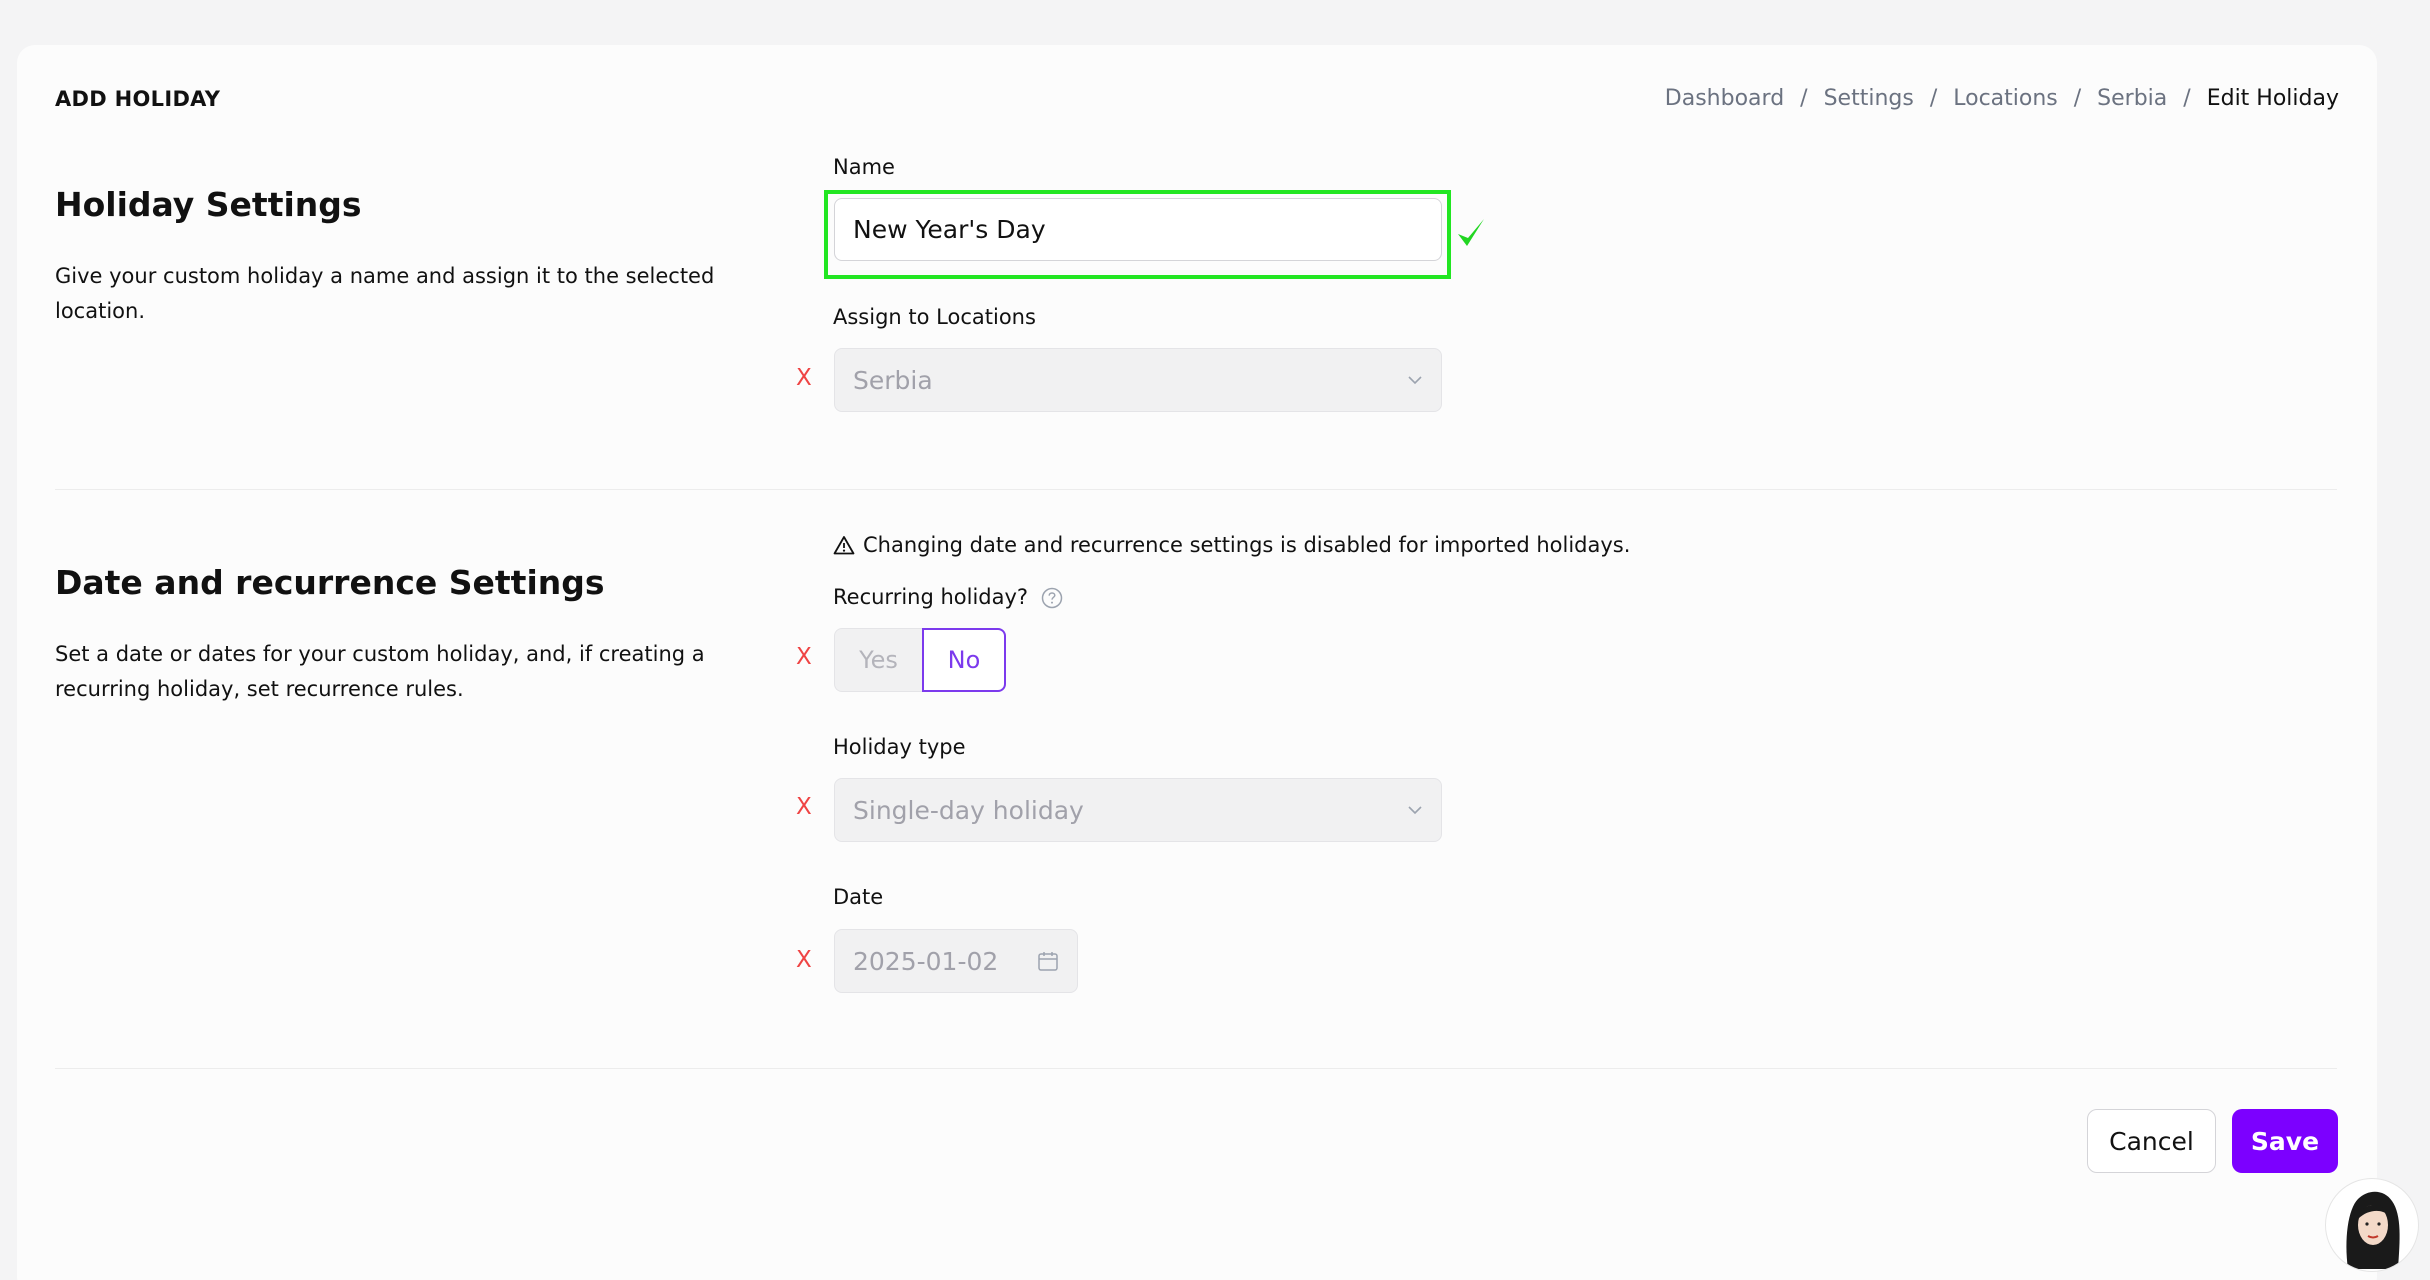 The height and width of the screenshot is (1280, 2430). I want to click on holiday-type-value: Single-day holiday, so click(968, 810).